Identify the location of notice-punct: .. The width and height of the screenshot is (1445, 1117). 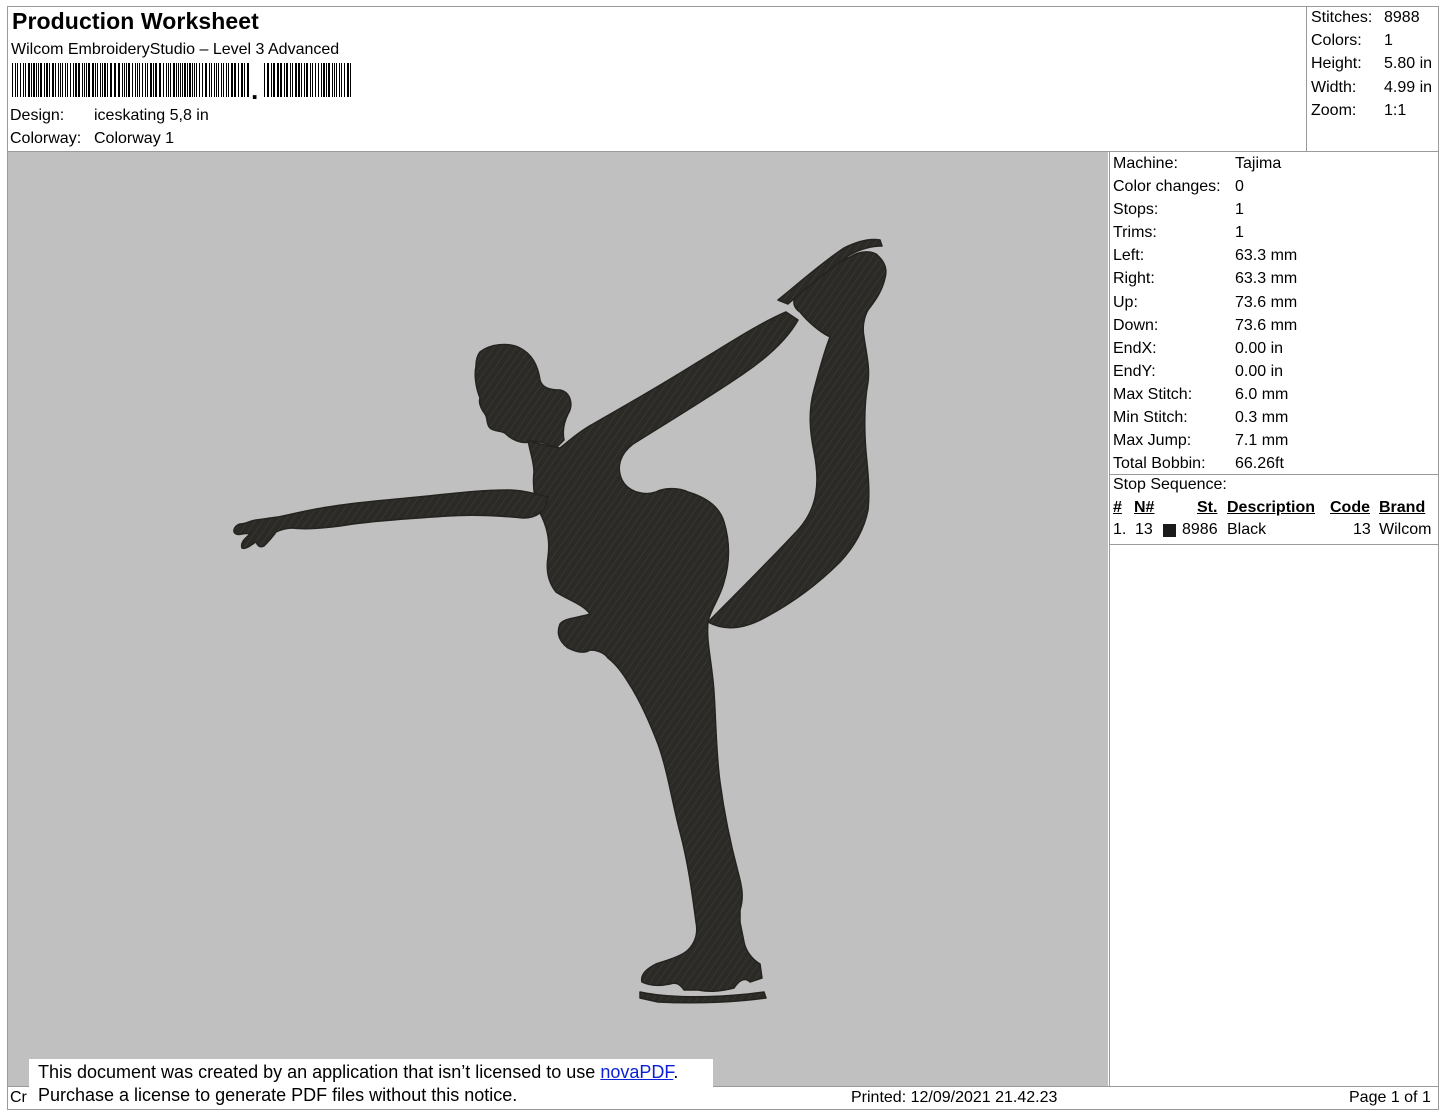
(676, 1072).